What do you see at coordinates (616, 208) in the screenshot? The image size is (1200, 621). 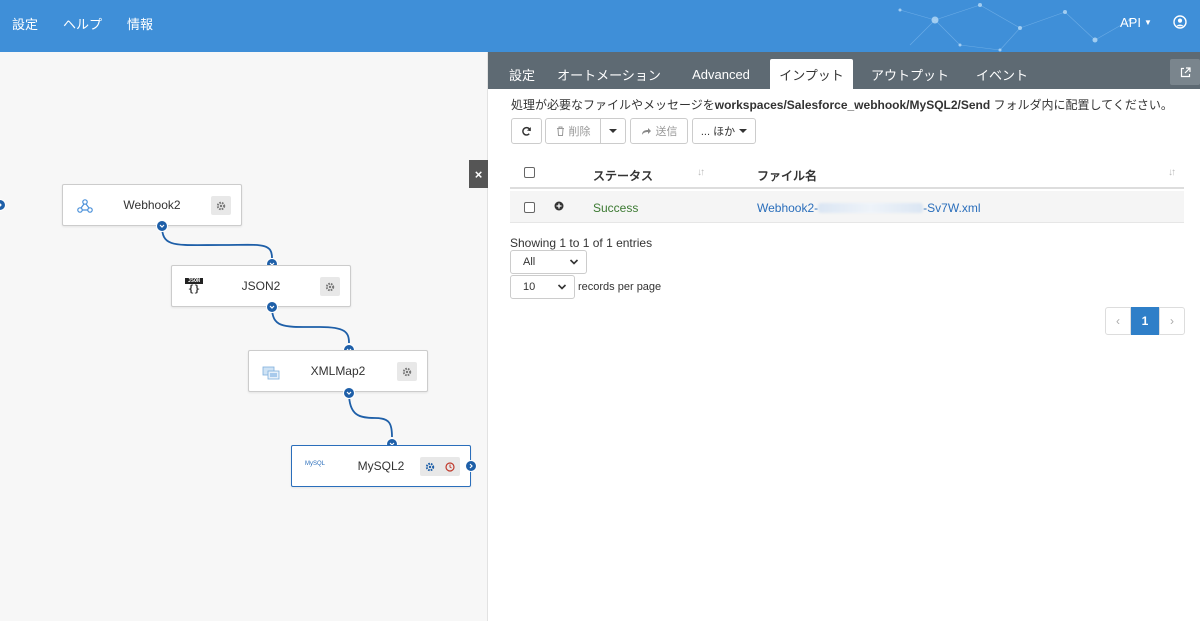 I see `status-cell: Success` at bounding box center [616, 208].